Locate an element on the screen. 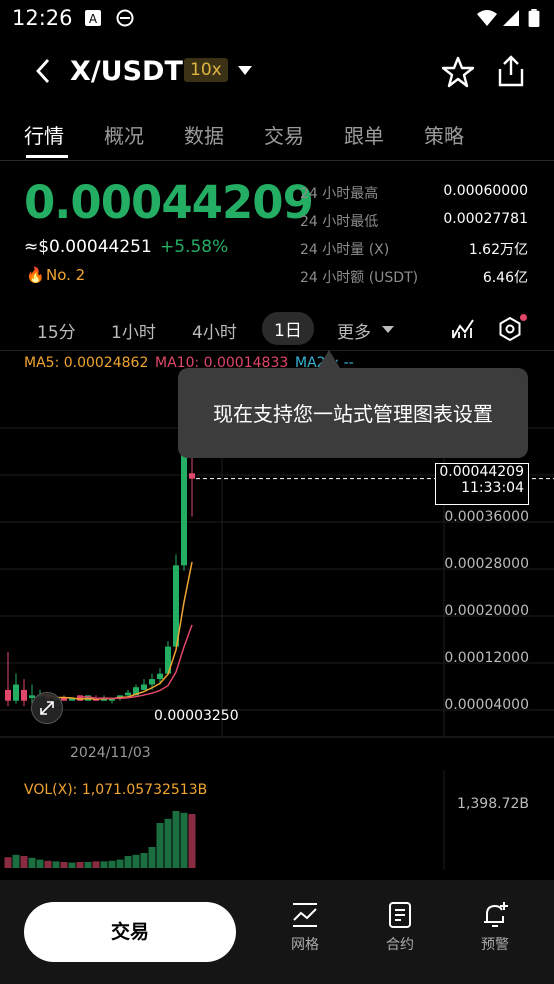  chart-settings-tooltip: 现在支持您一站式管理图表设置 is located at coordinates (353, 413).